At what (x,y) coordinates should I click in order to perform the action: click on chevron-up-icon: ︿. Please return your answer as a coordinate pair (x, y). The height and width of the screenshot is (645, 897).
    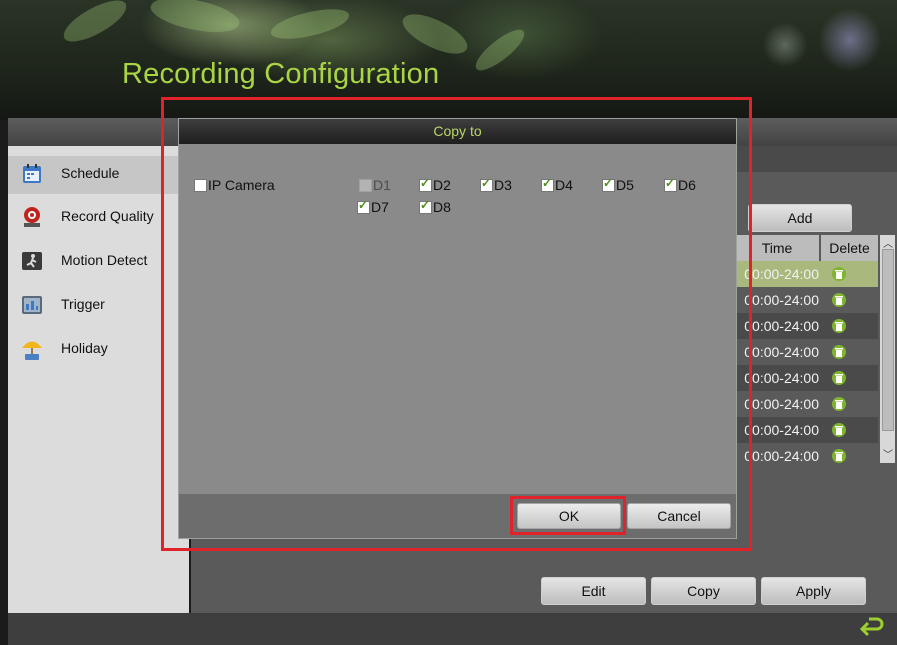
    Looking at the image, I should click on (888, 242).